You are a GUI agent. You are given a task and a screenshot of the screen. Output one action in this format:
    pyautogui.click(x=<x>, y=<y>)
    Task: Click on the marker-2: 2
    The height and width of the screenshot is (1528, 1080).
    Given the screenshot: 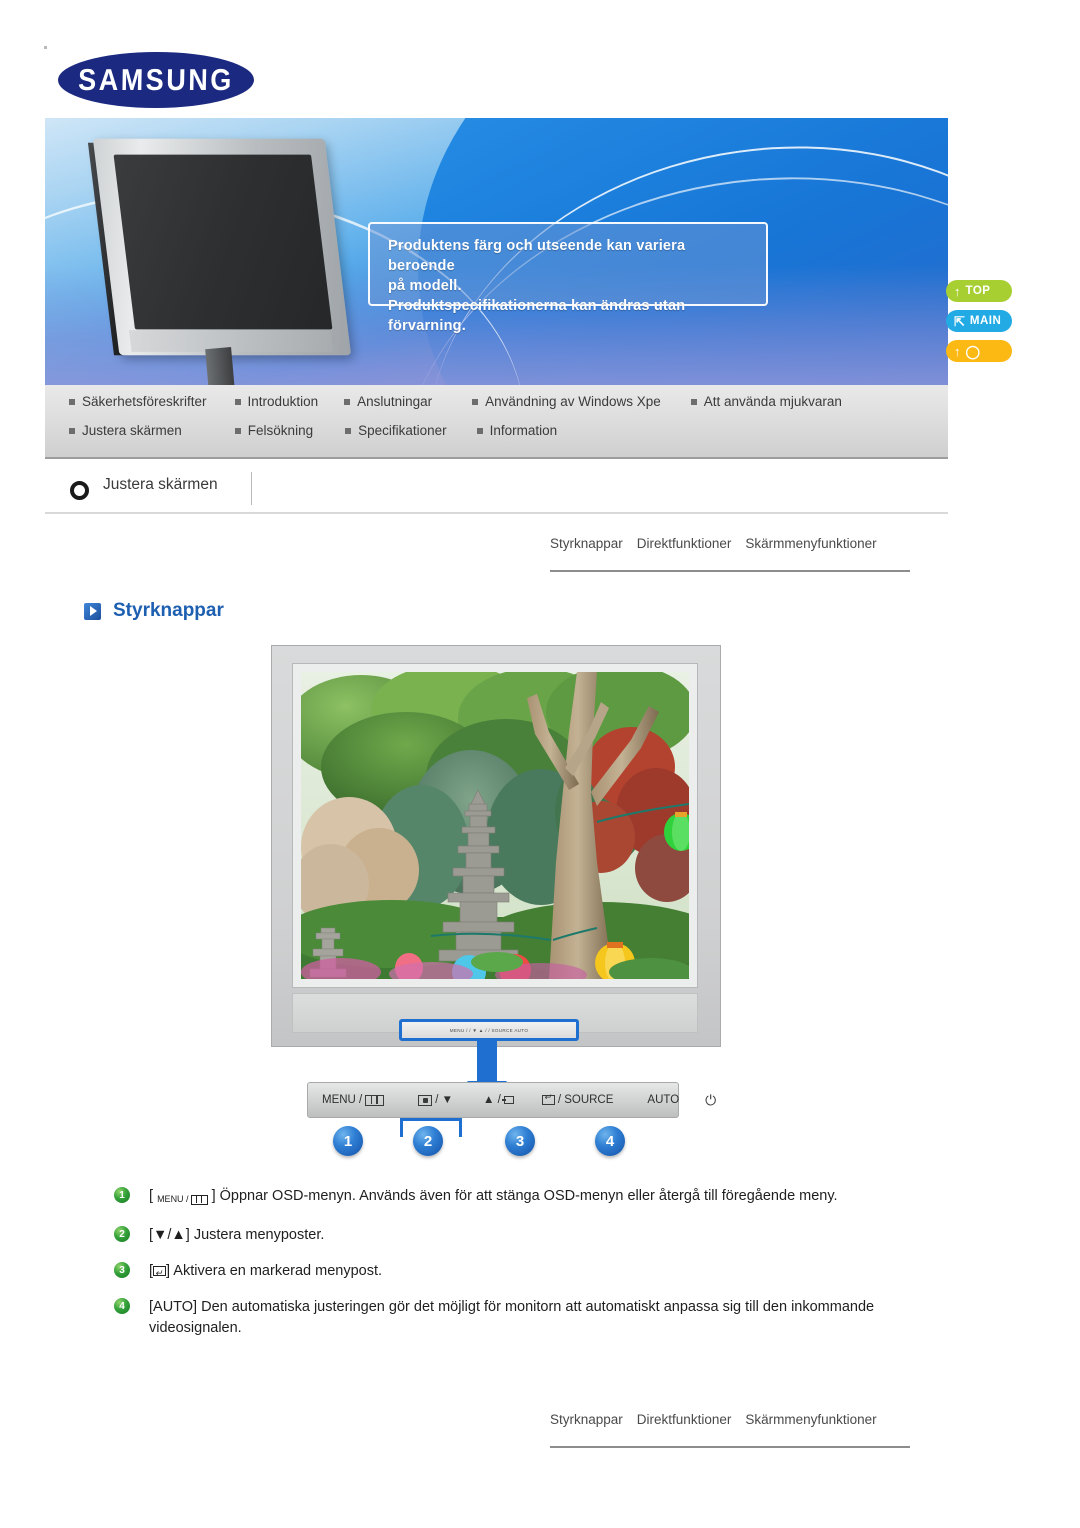 What is the action you would take?
    pyautogui.click(x=428, y=1141)
    